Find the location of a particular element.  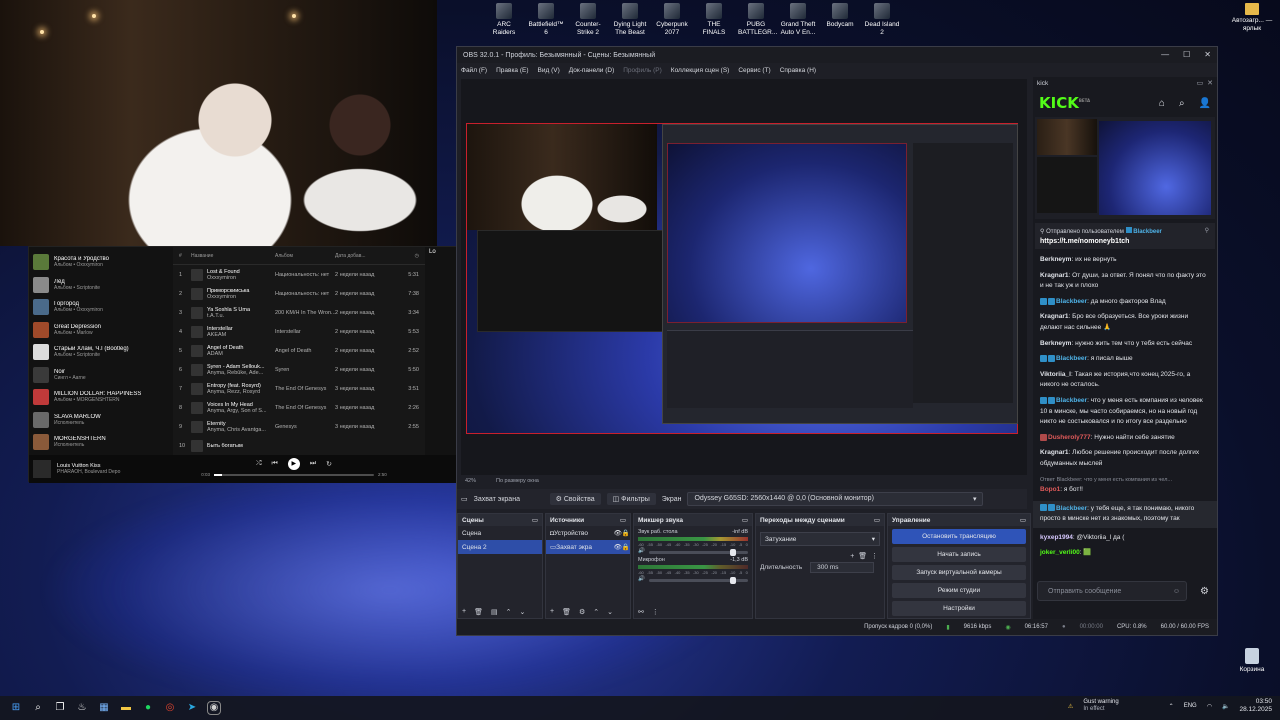

spotify-icon: ● is located at coordinates (148, 708).